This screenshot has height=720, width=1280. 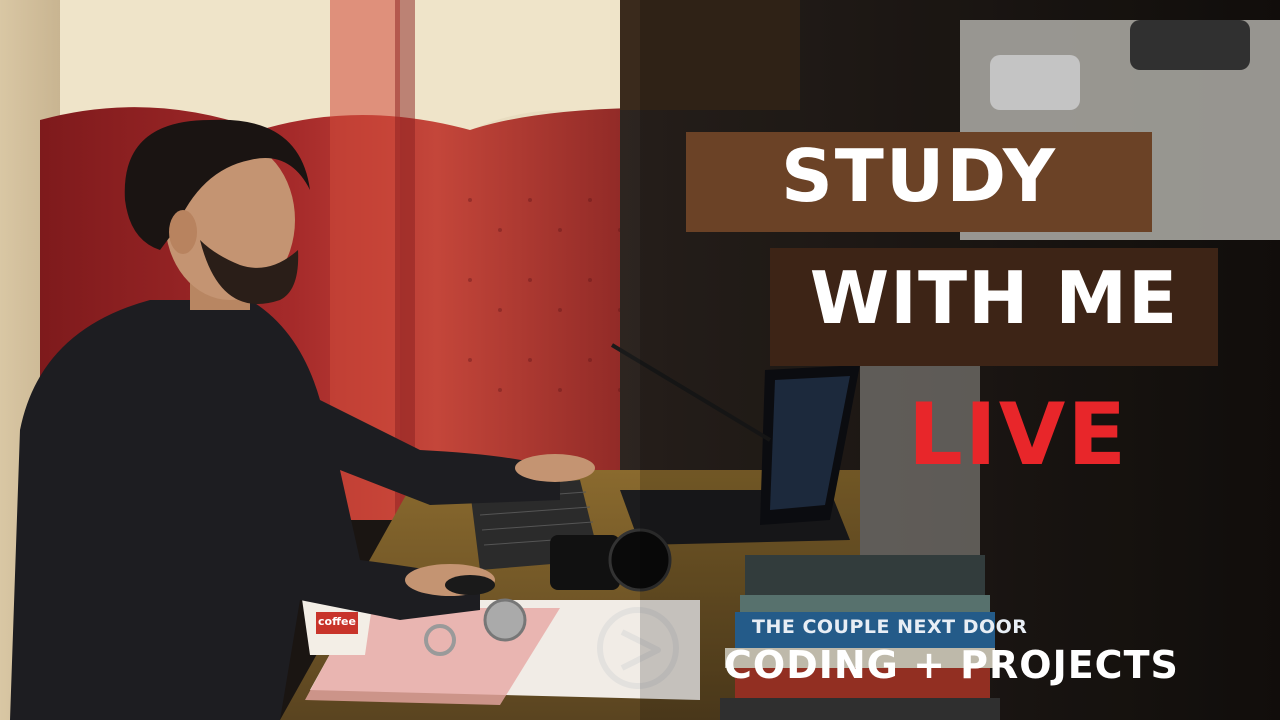 I want to click on book-spine-title: THE COUPLE NEXT DOOR, so click(x=890, y=627).